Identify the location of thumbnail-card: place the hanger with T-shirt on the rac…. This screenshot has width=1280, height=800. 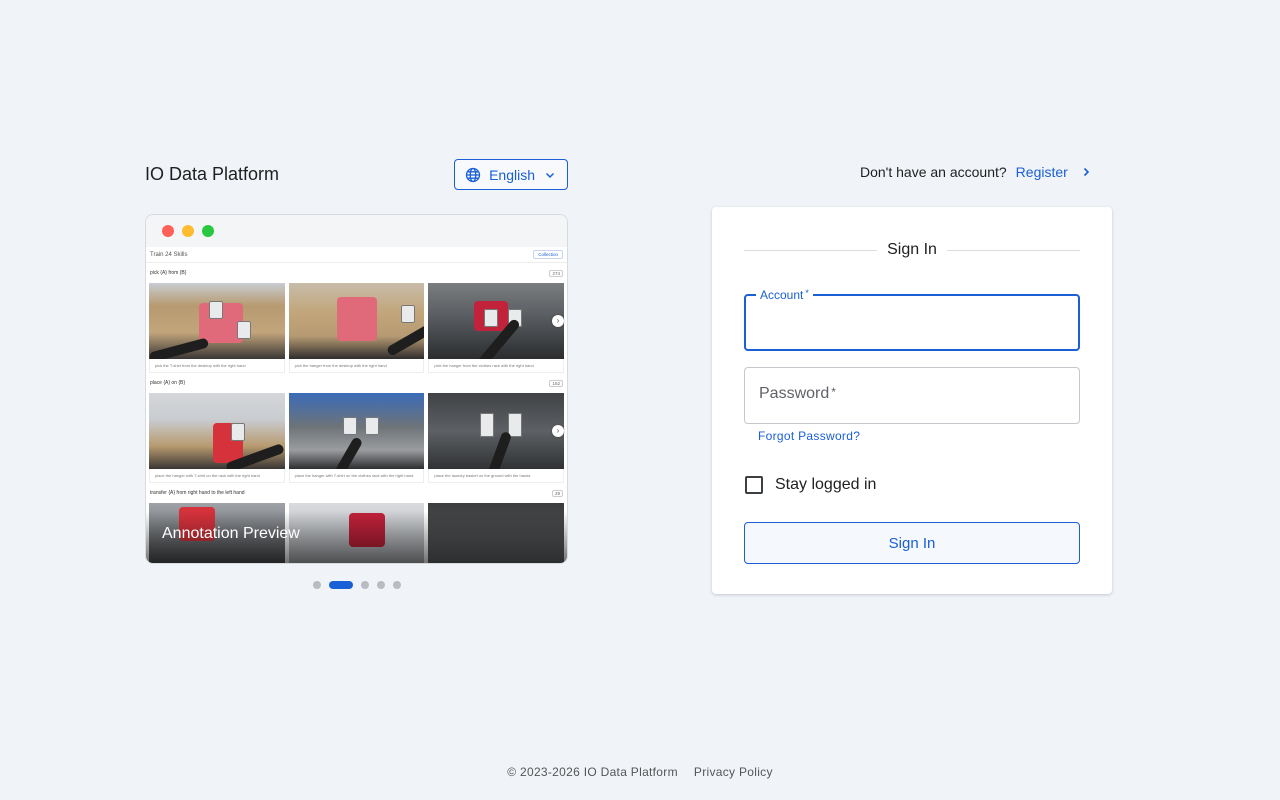
(217, 438).